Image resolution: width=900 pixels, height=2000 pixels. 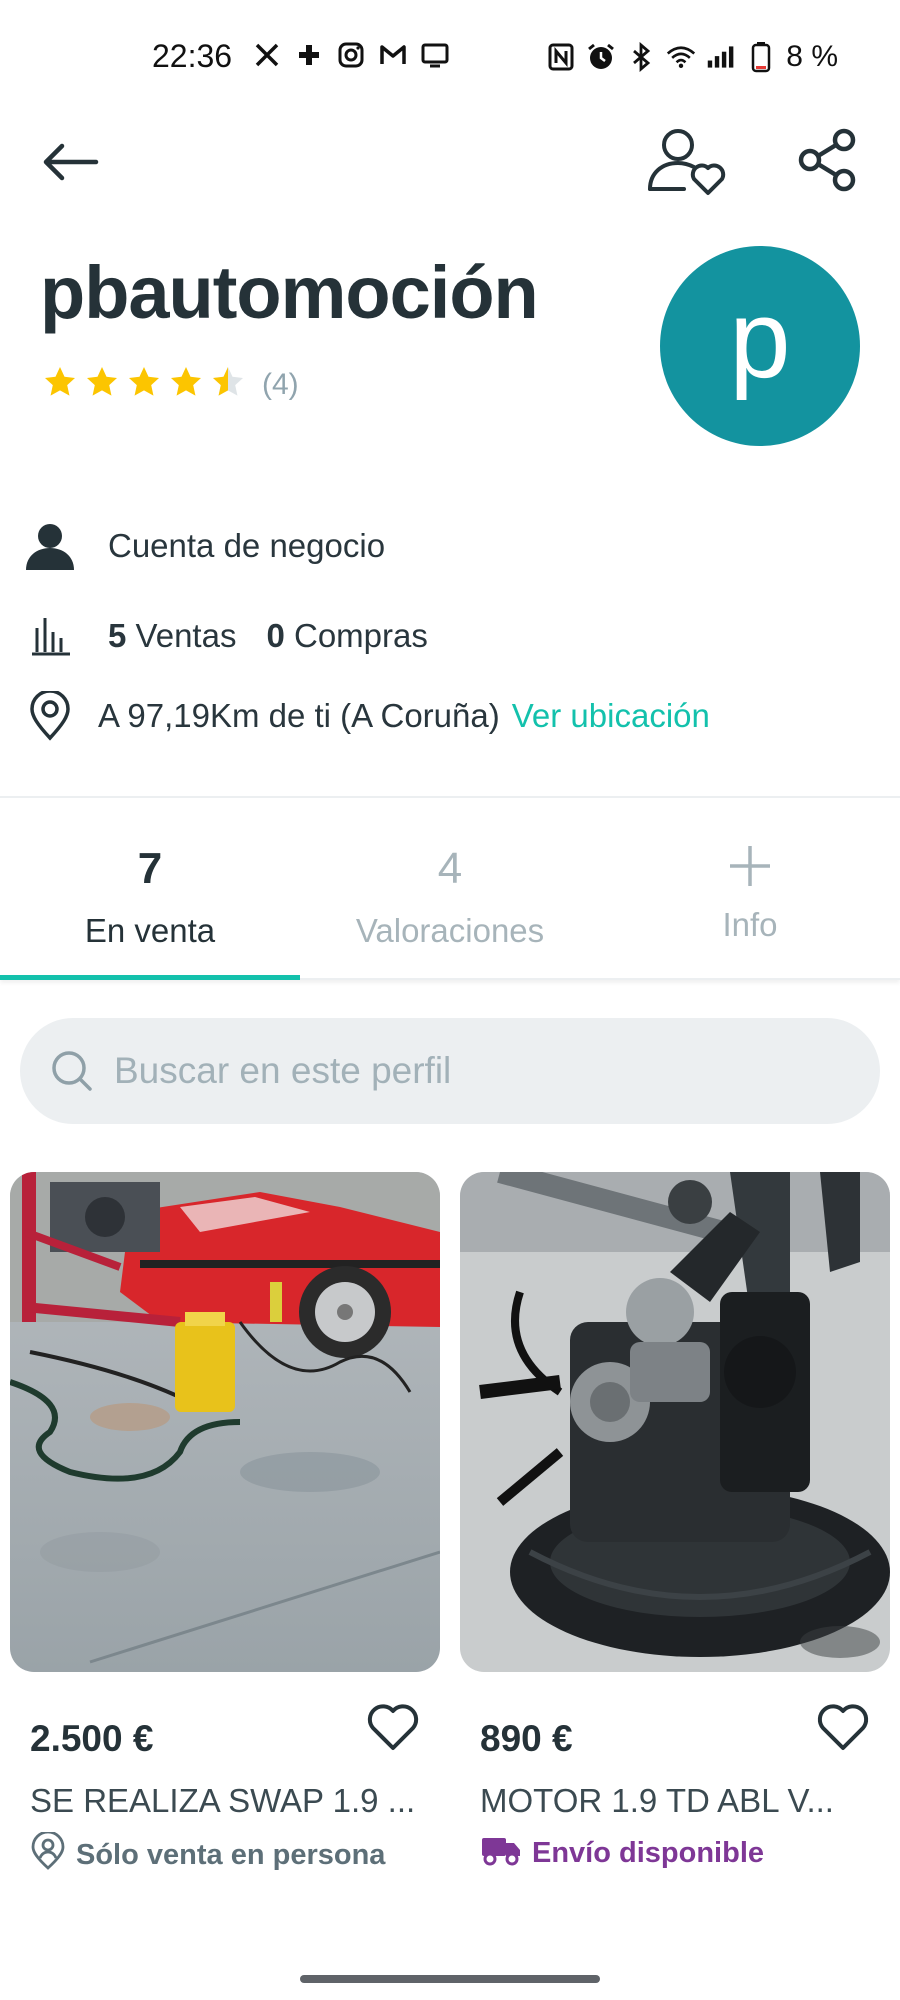 I want to click on stats-row: 5 Ventas 0 Compras, so click(x=450, y=636).